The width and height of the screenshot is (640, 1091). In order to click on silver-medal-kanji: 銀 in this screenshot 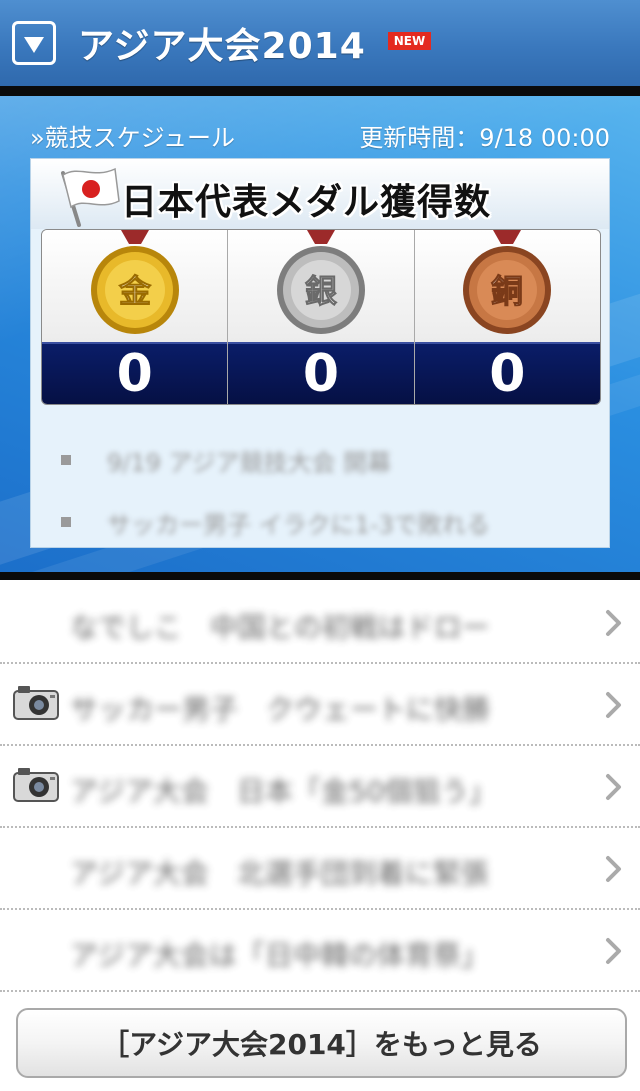, I will do `click(321, 291)`.